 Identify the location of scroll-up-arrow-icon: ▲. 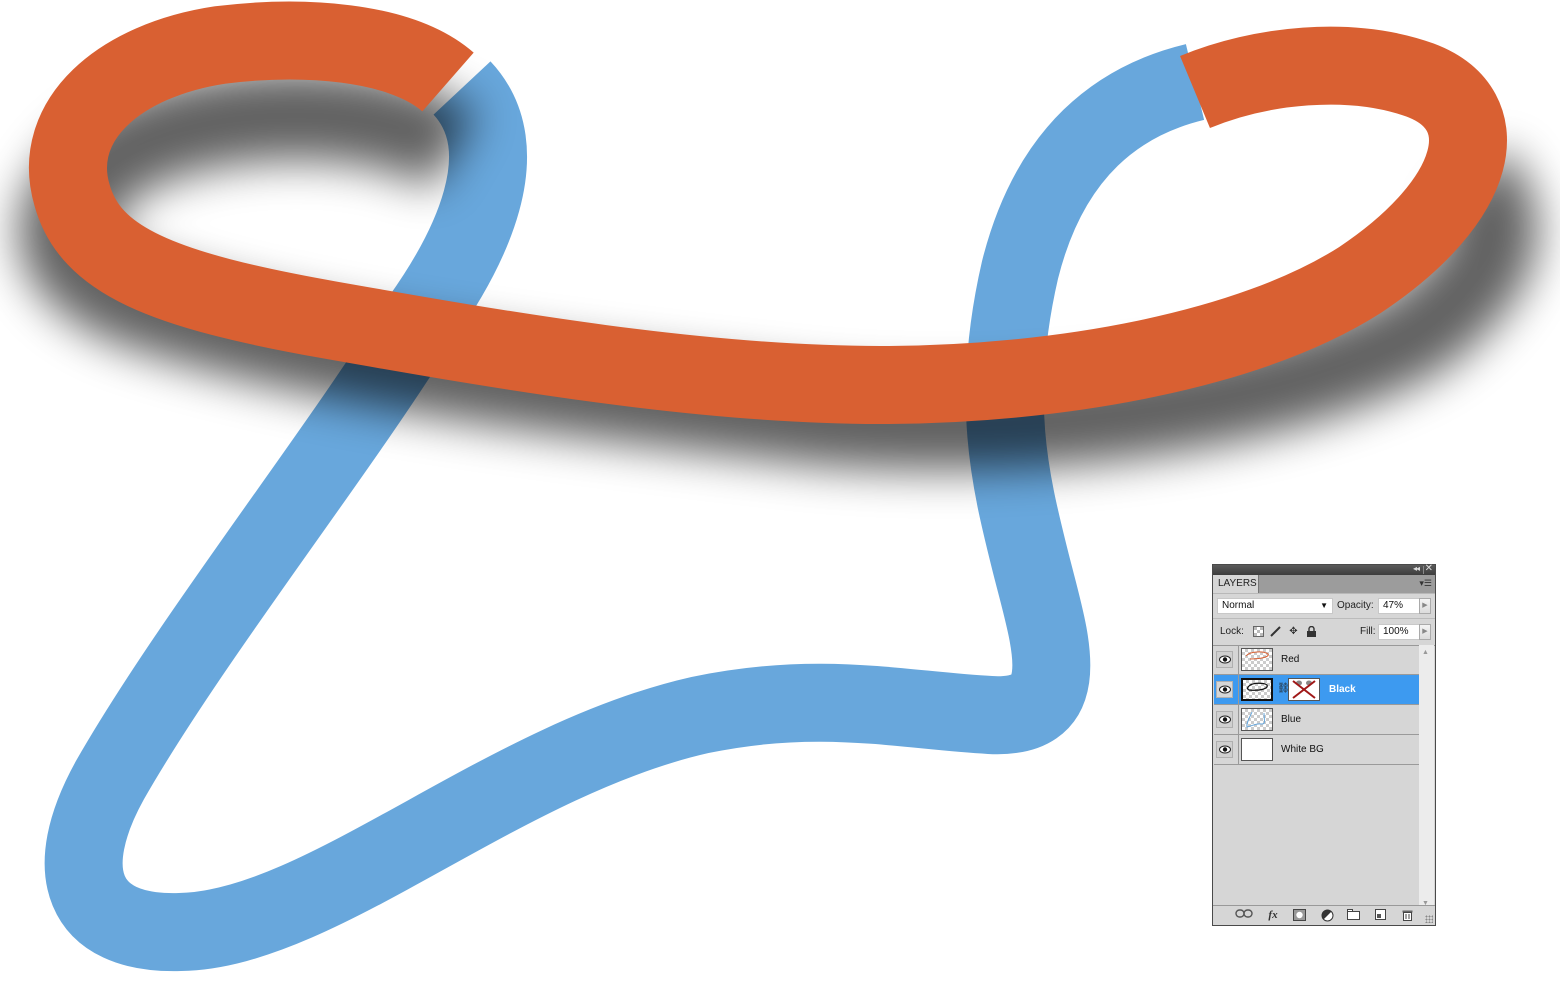
(1425, 652).